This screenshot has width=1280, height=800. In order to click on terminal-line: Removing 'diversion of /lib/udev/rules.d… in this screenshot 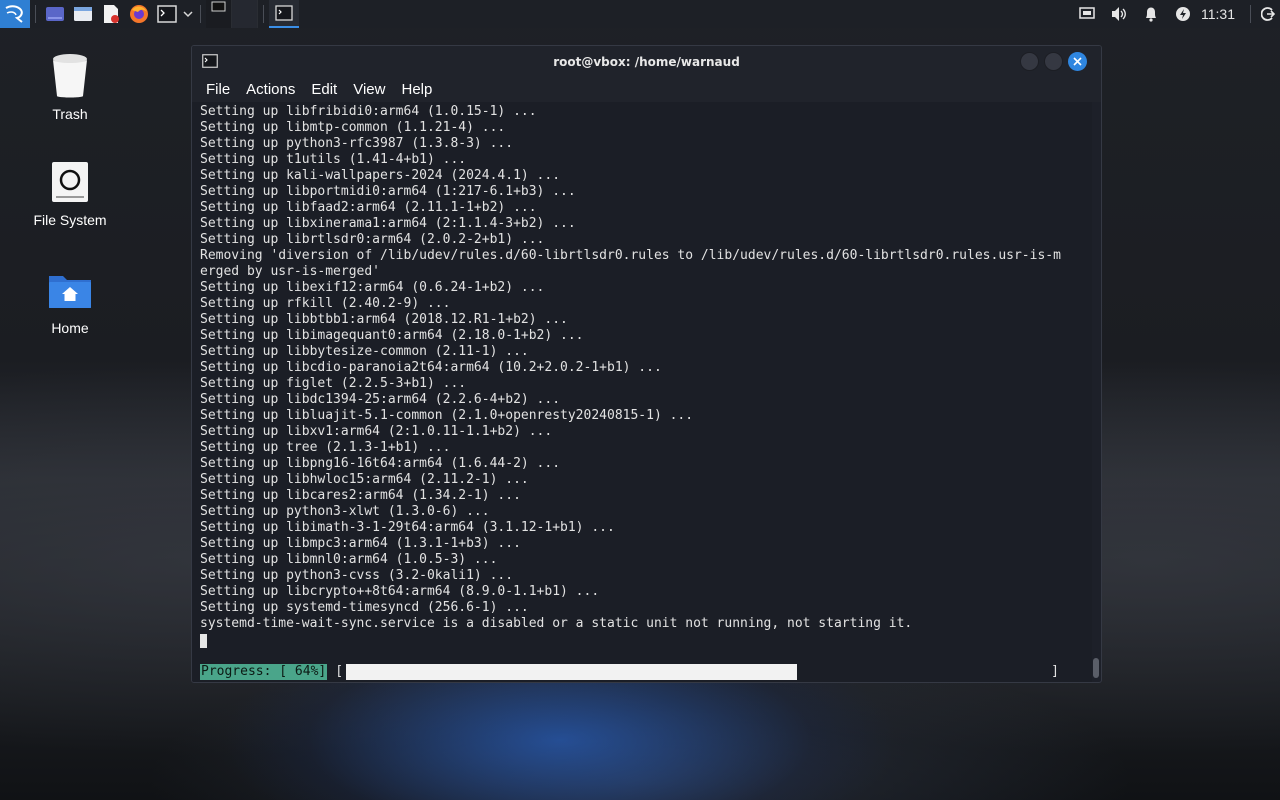, I will do `click(630, 255)`.